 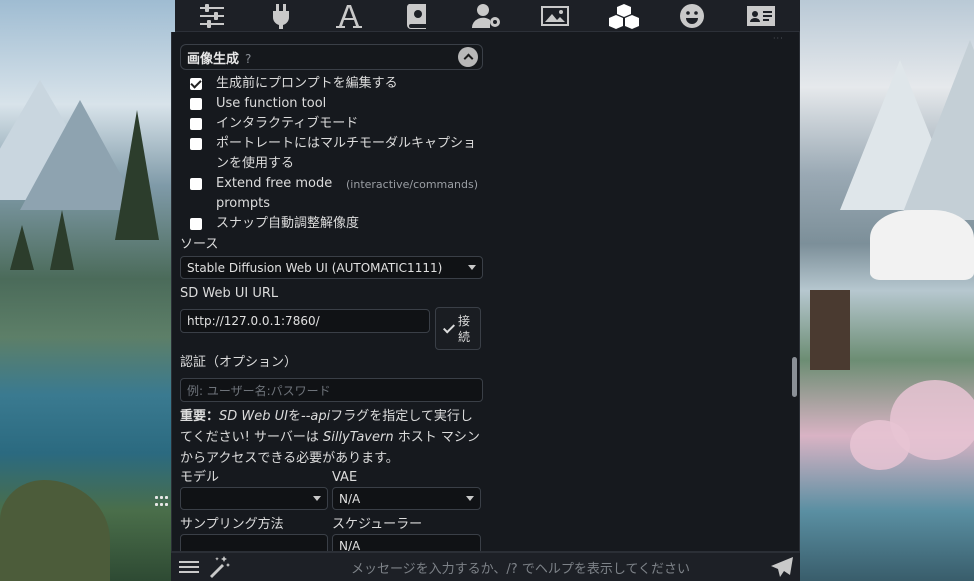 What do you see at coordinates (295, 416) in the screenshot?
I see `note-text: を` at bounding box center [295, 416].